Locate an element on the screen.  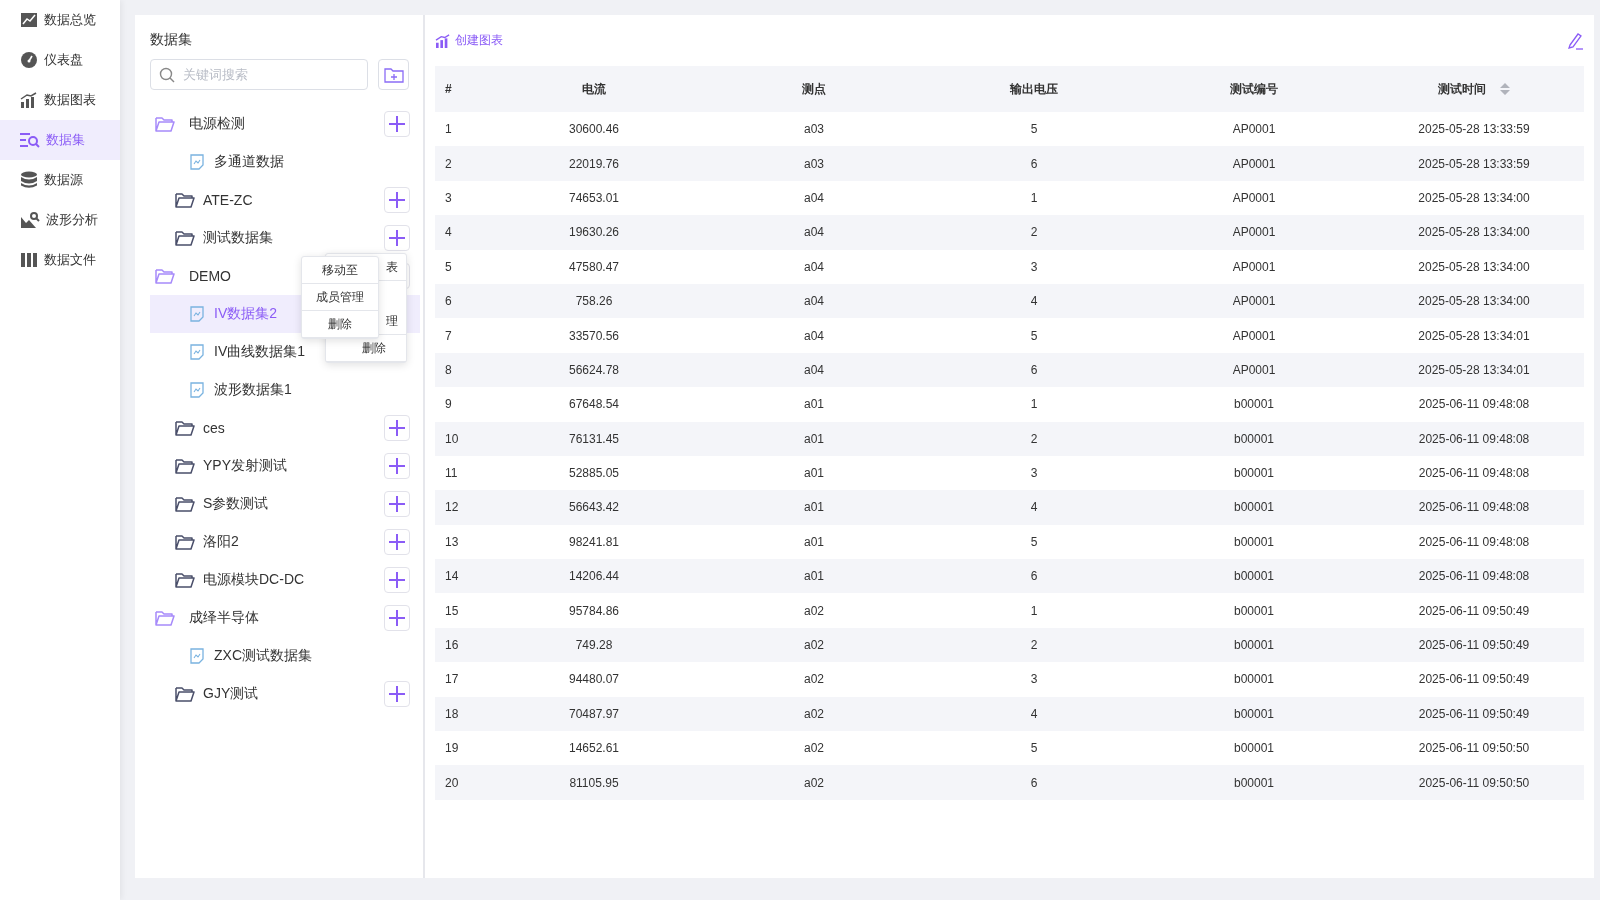
menu-item: 移动至 is located at coordinates (340, 270).